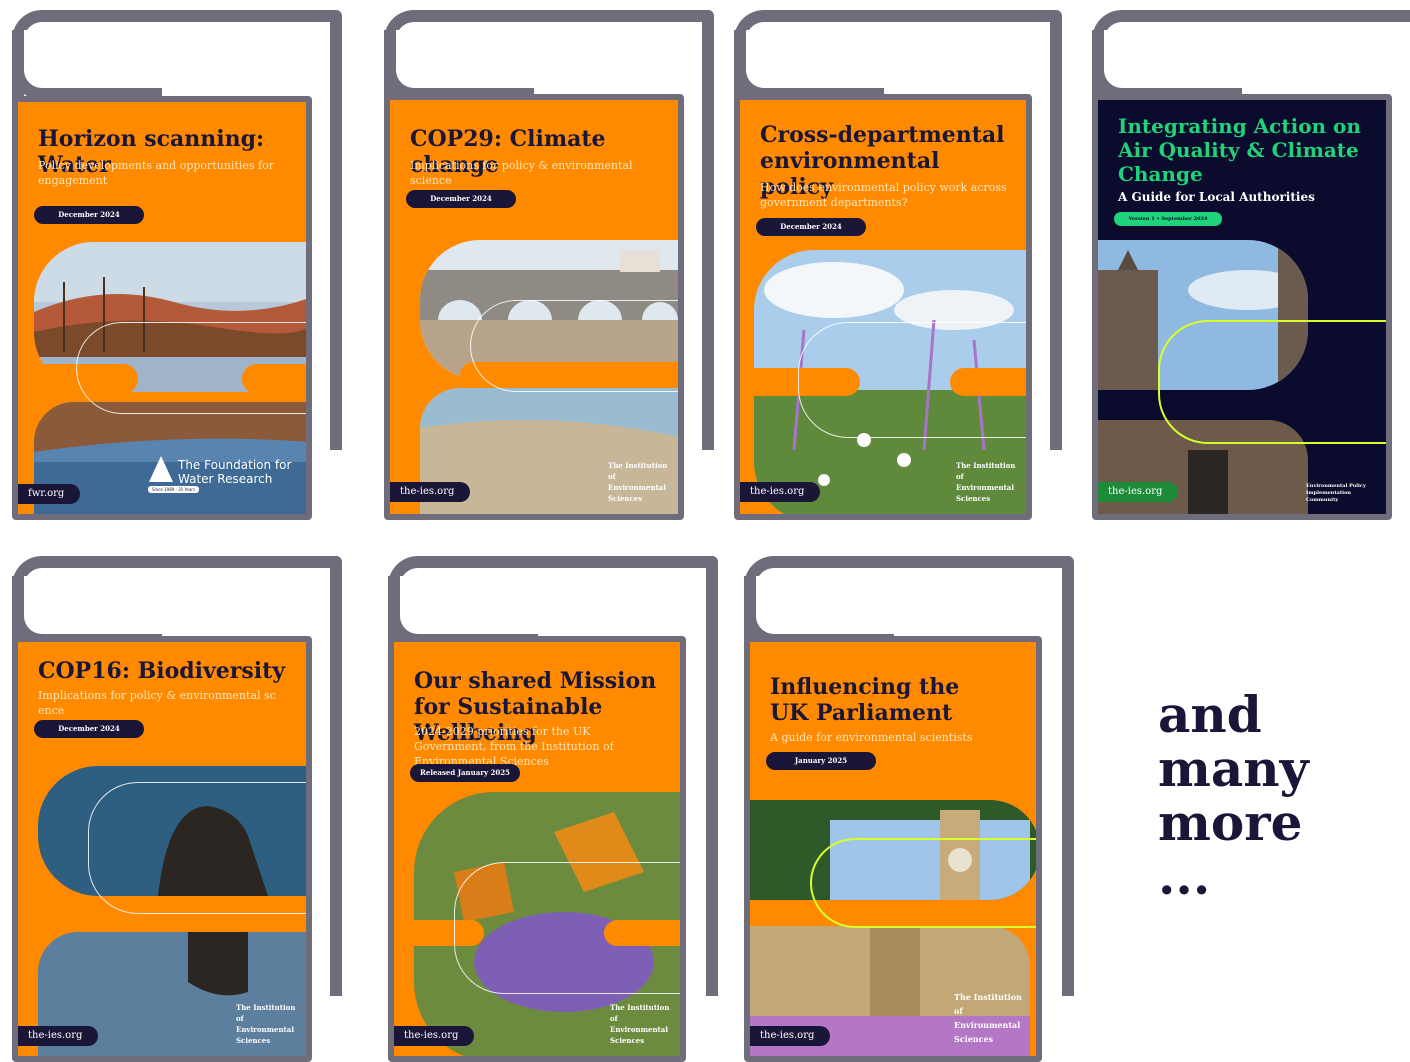 This screenshot has height=1062, width=1410. Describe the element at coordinates (235, 472) in the screenshot. I see `logo-text: The Foundation for Water Research` at that location.